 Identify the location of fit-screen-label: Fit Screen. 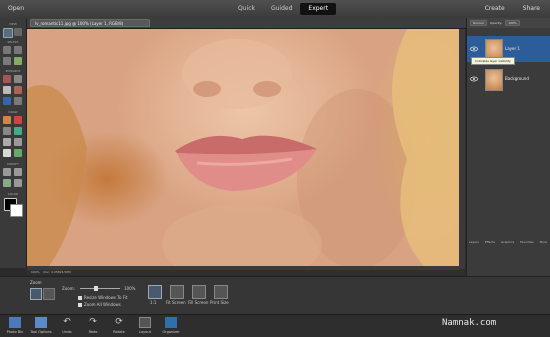
(176, 302).